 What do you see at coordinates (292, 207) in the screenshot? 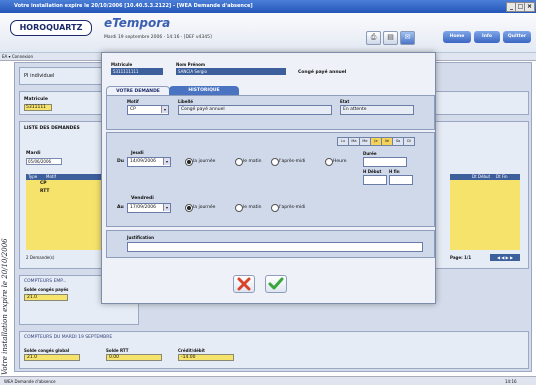
I see `to-aprem-label: l'après-midi` at bounding box center [292, 207].